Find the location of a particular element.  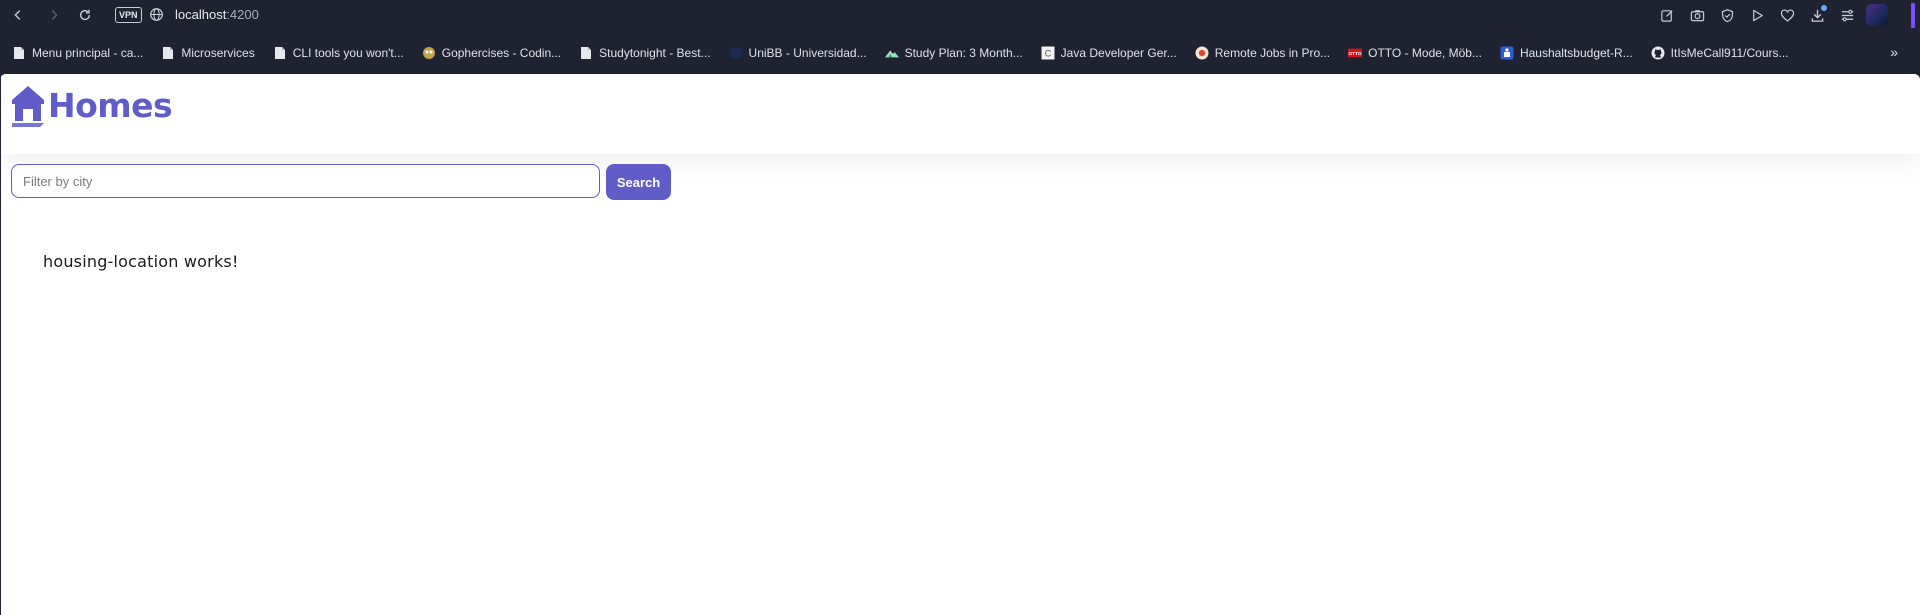

housing-location-text: housing-location works! is located at coordinates (141, 261).